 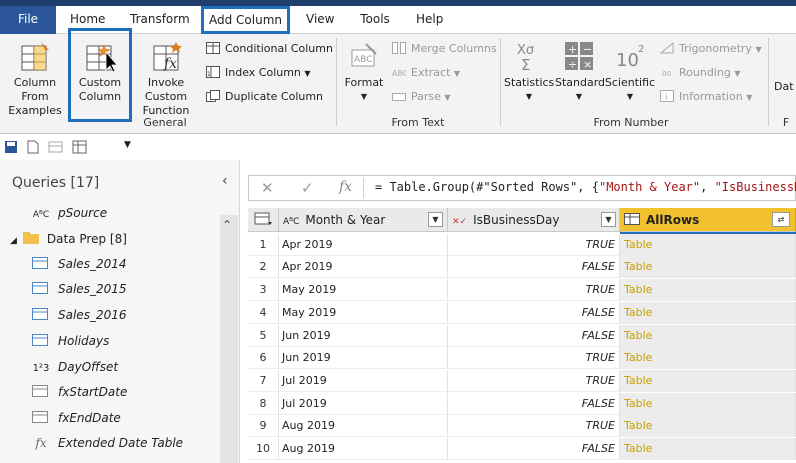 I want to click on extract-icon: ABC, so click(x=399, y=73).